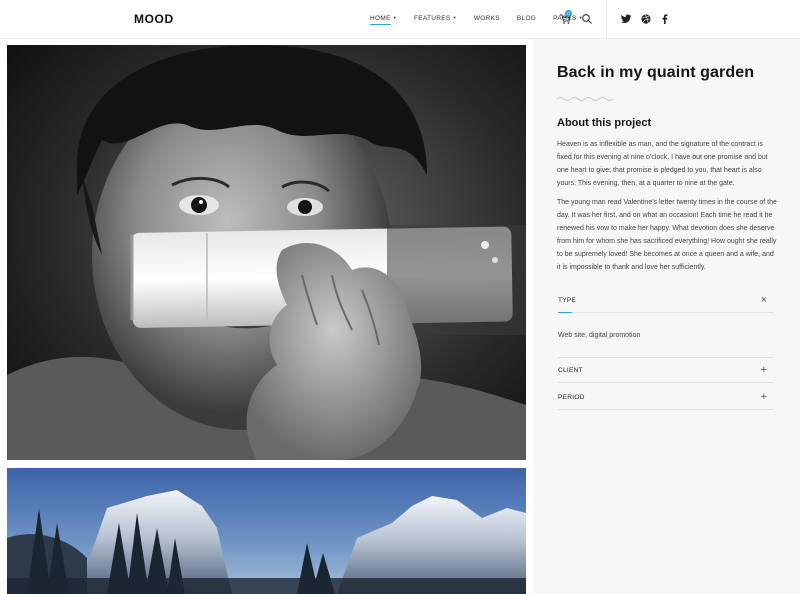 This screenshot has height=594, width=800. Describe the element at coordinates (585, 99) in the screenshot. I see `wave-divider` at that location.